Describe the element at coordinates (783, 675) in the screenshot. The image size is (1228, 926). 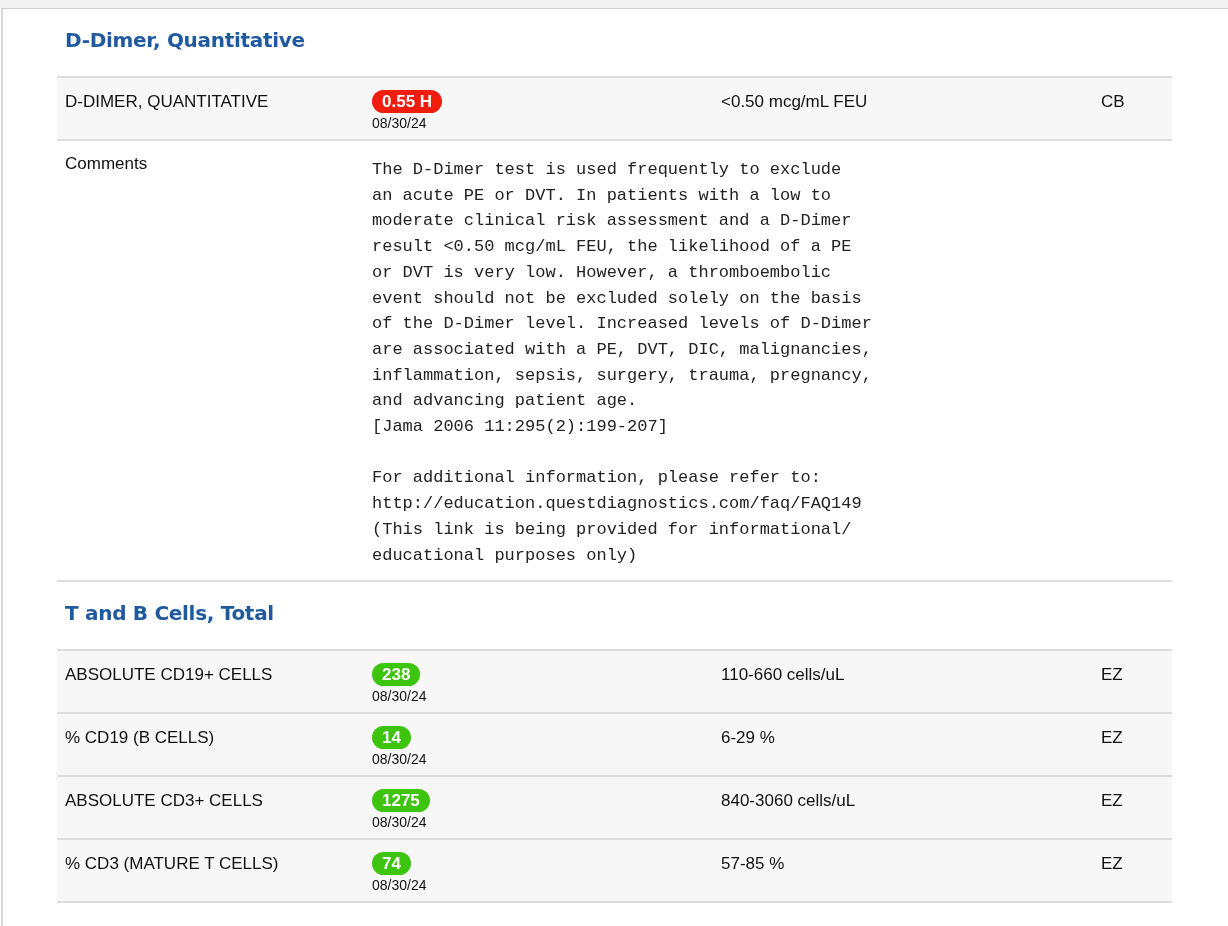
I see `reference-range: 110-660 cells/uL` at that location.